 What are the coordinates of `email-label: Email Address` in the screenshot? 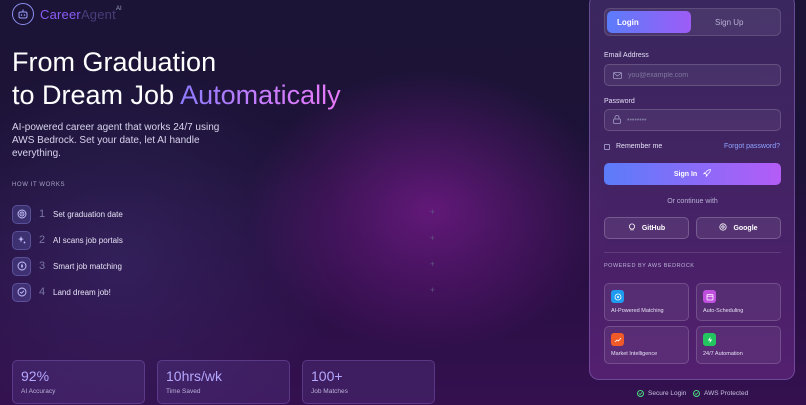 It's located at (626, 55).